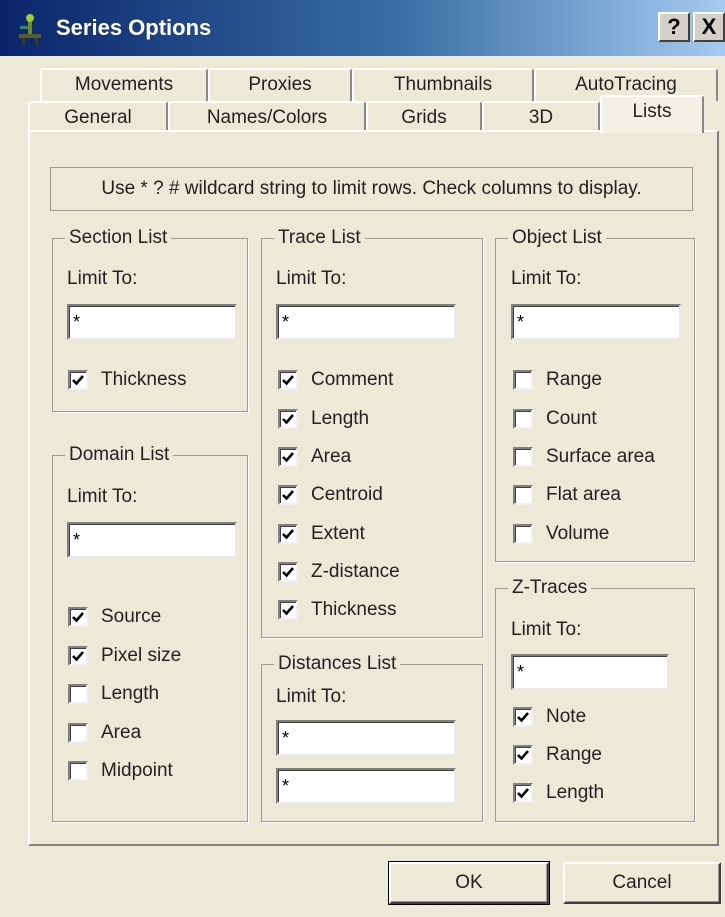 The image size is (725, 917). Describe the element at coordinates (347, 494) in the screenshot. I see `checkbox-label: Centroid` at that location.